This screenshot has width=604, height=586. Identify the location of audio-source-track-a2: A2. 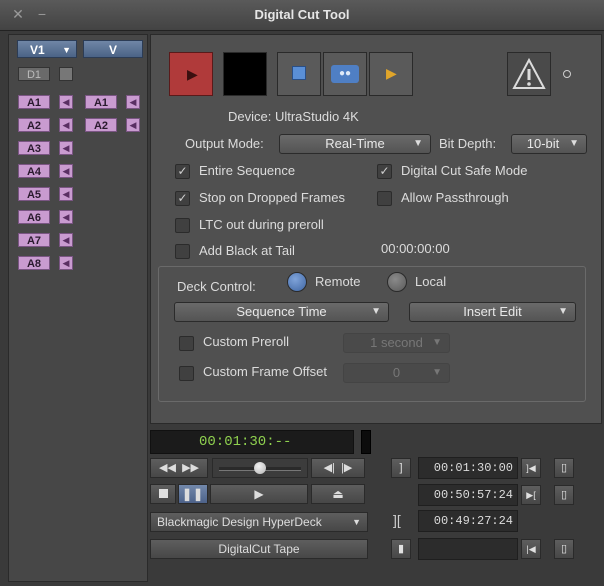
(34, 125).